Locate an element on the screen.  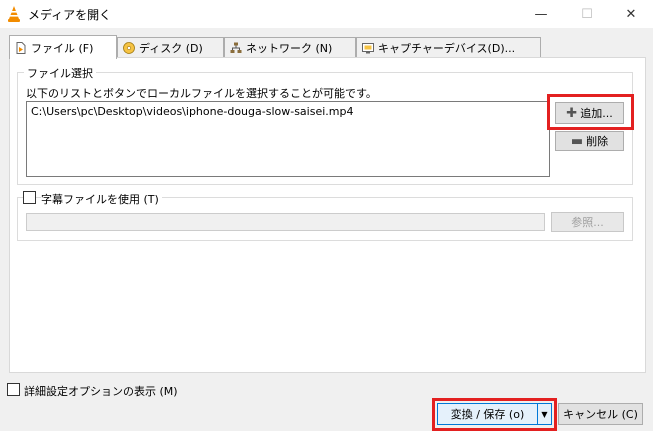
cancel-button: キャンセル (C) is located at coordinates (600, 414).